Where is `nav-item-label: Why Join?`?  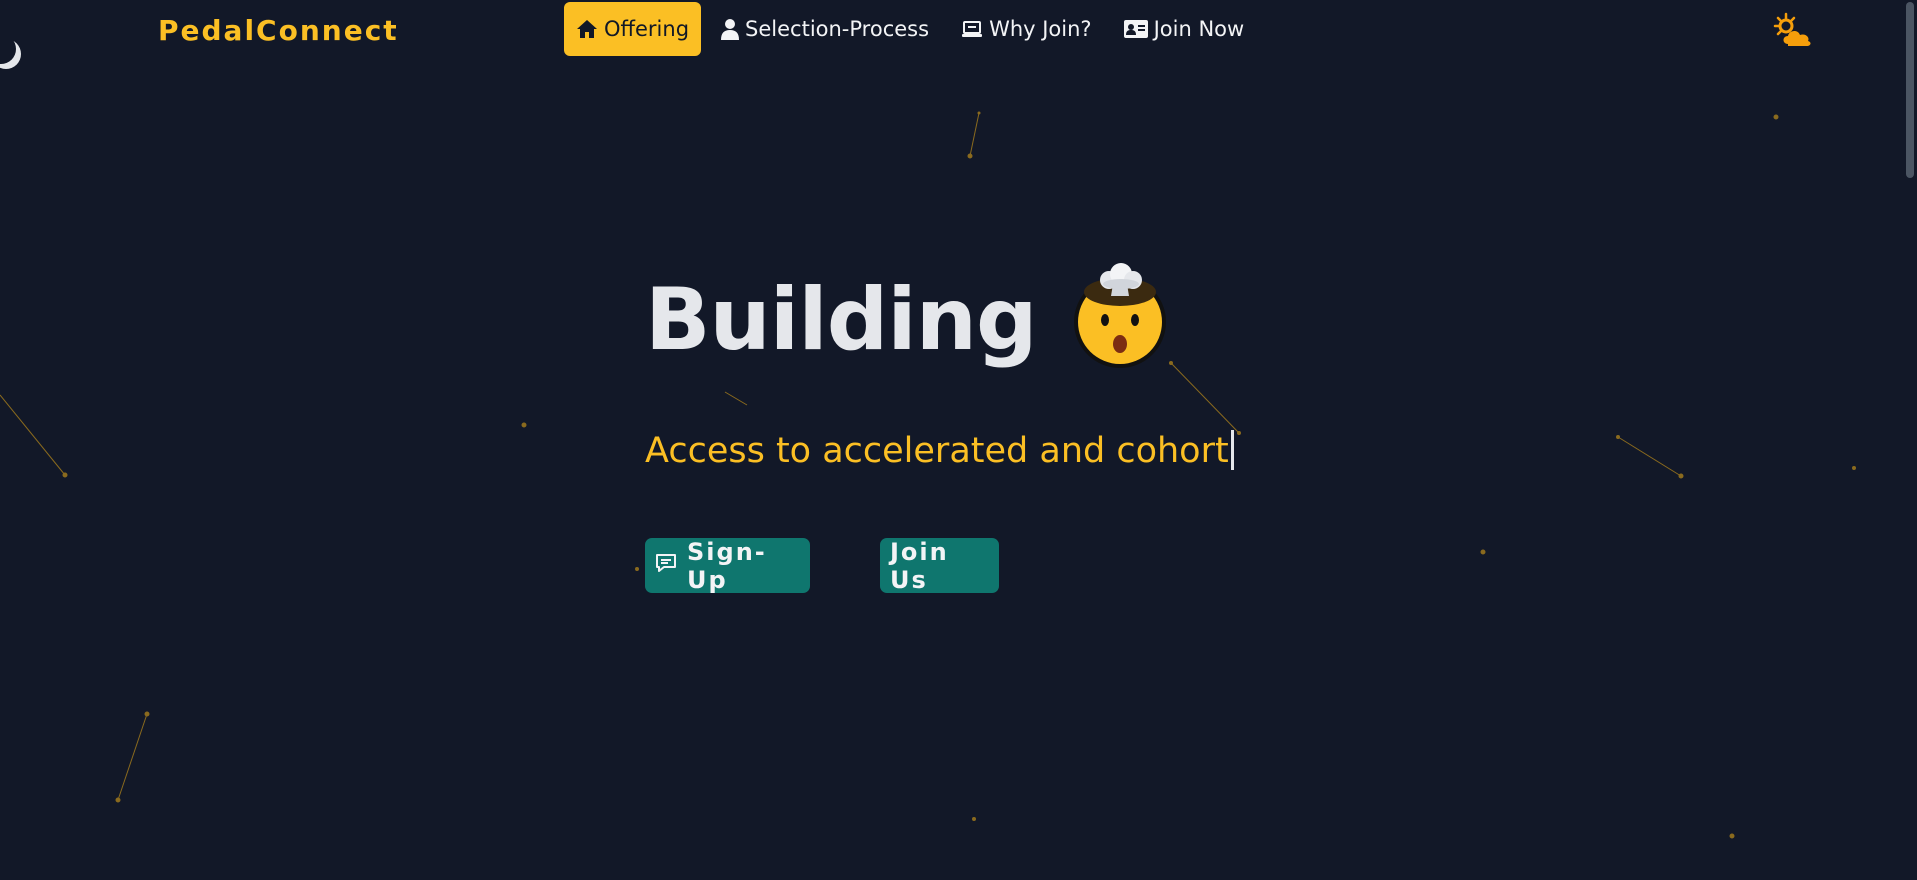
nav-item-label: Why Join? is located at coordinates (1040, 29).